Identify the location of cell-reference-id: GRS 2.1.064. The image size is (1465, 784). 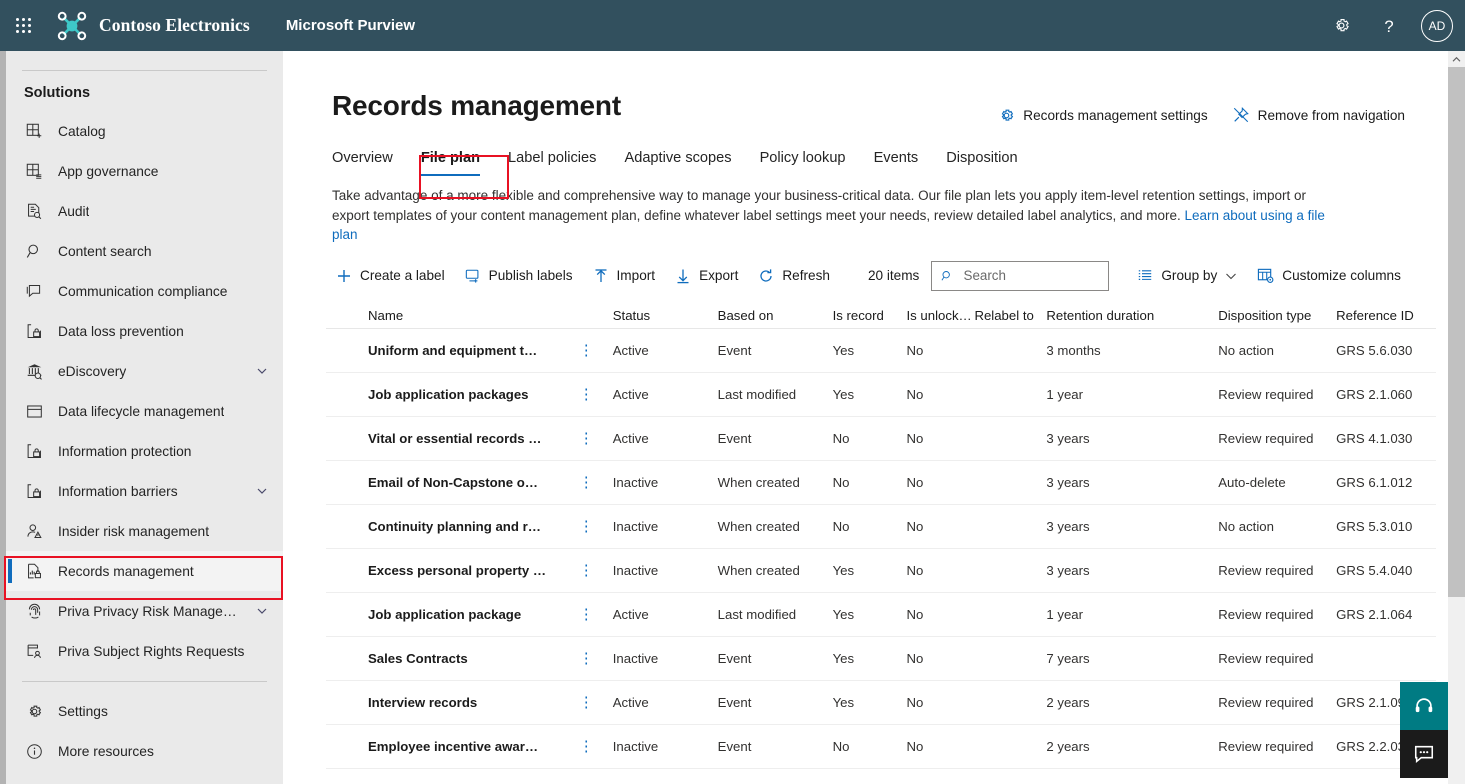
(1374, 614).